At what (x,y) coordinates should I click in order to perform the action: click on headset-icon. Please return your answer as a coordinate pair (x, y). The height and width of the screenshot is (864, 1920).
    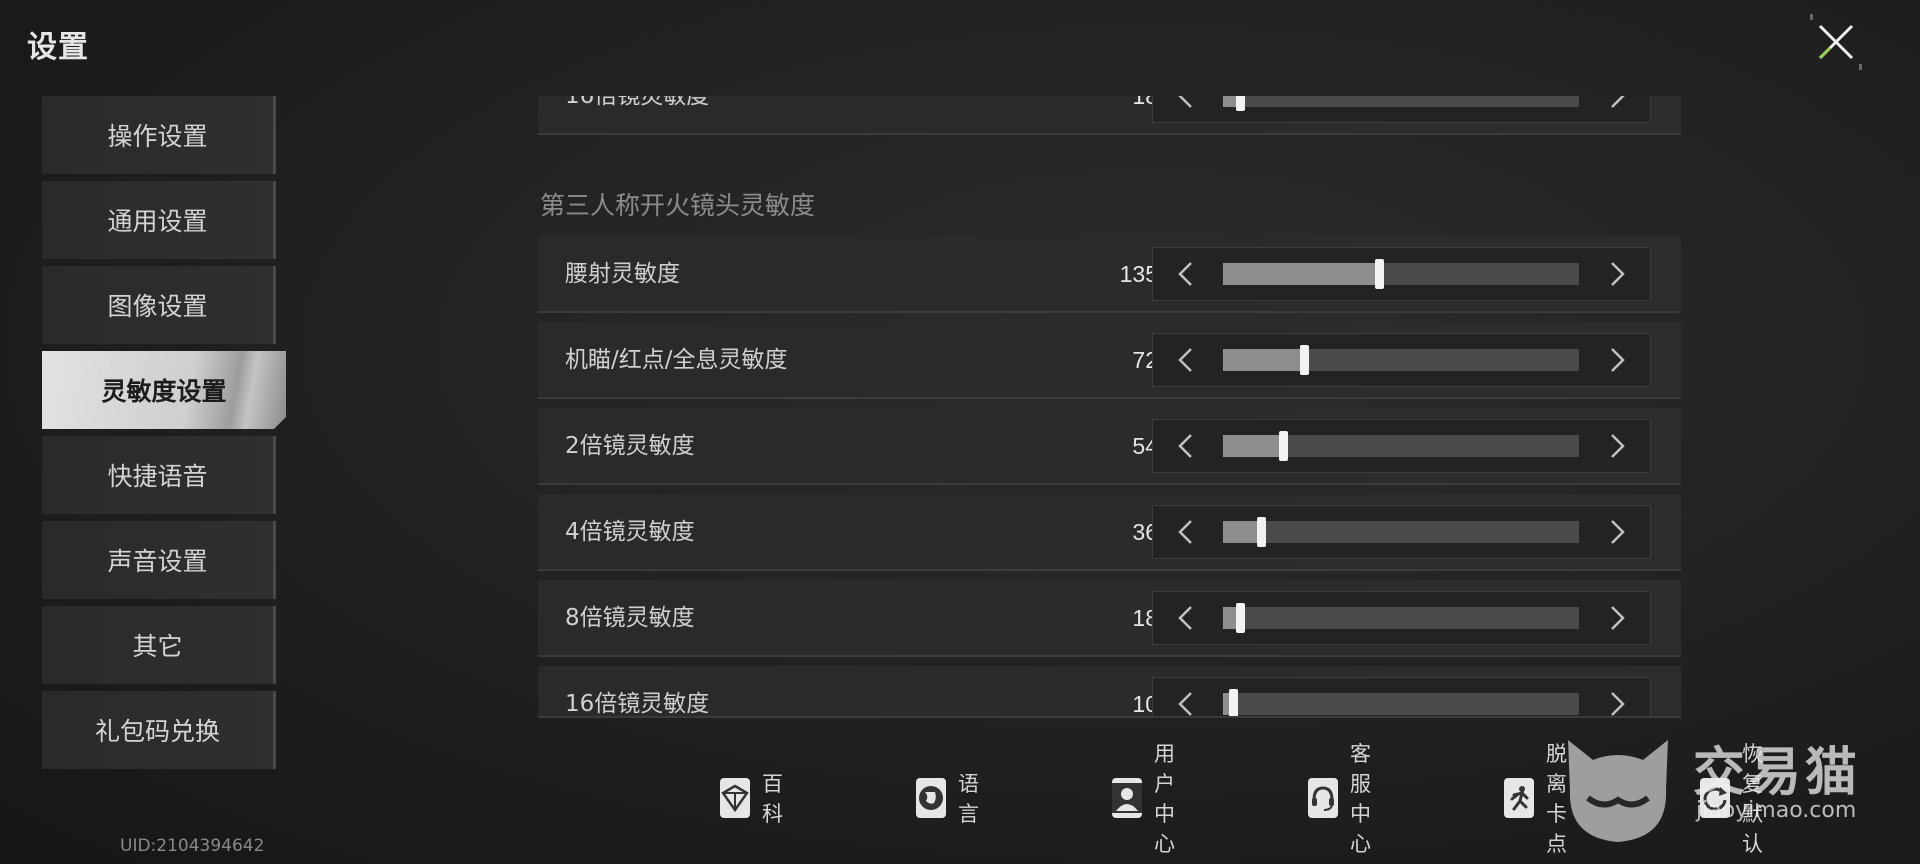
    Looking at the image, I should click on (1323, 798).